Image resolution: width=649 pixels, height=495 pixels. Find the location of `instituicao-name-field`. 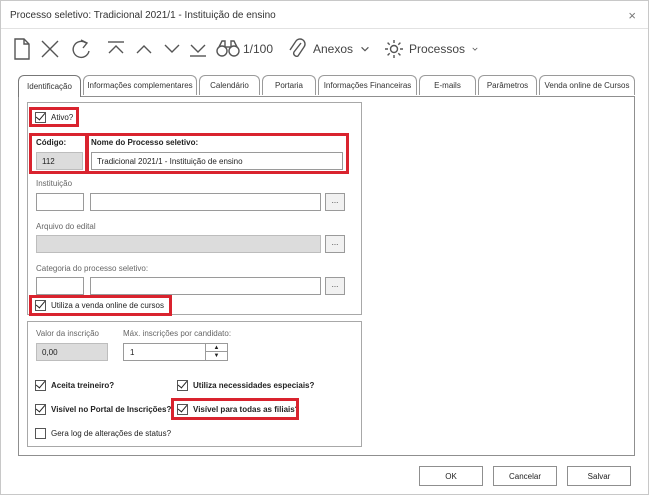

instituicao-name-field is located at coordinates (205, 202).